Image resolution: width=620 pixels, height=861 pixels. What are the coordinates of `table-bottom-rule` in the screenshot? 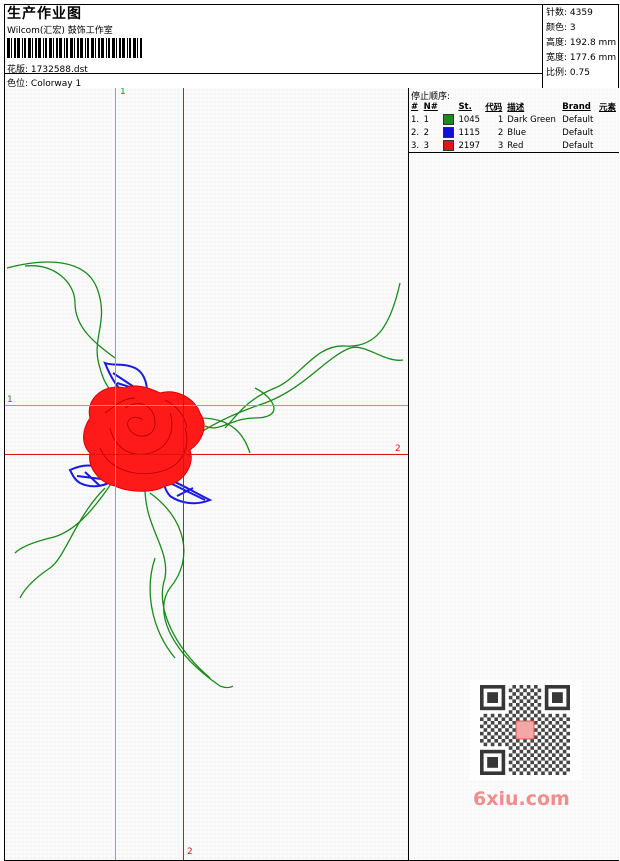 It's located at (514, 152).